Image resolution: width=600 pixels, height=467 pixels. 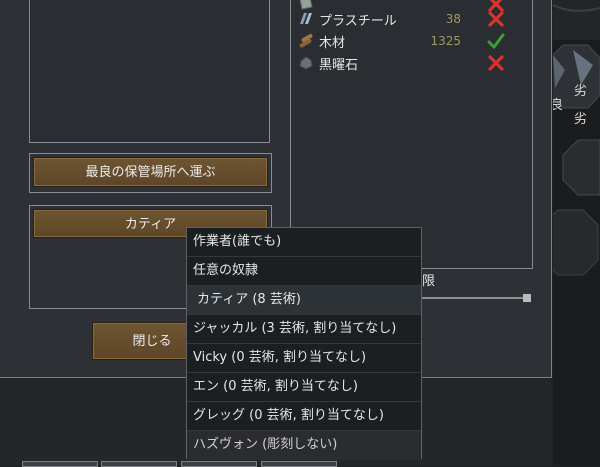 I want to click on menu-item-greg: グレッグ (0 芸術, 割り当てなし), so click(x=304, y=416).